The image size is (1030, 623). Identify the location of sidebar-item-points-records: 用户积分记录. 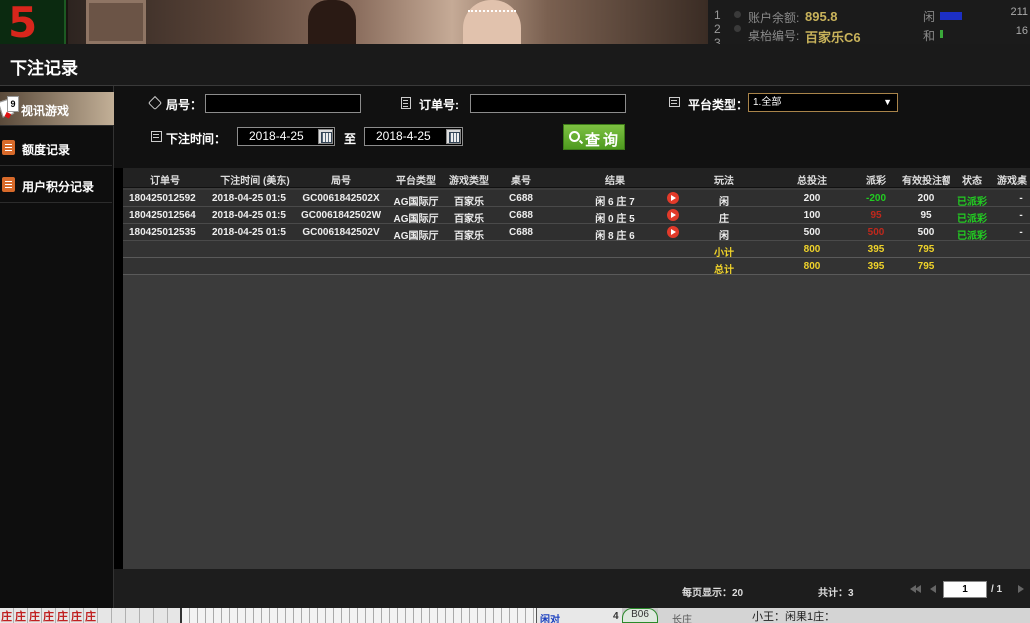
(56, 185).